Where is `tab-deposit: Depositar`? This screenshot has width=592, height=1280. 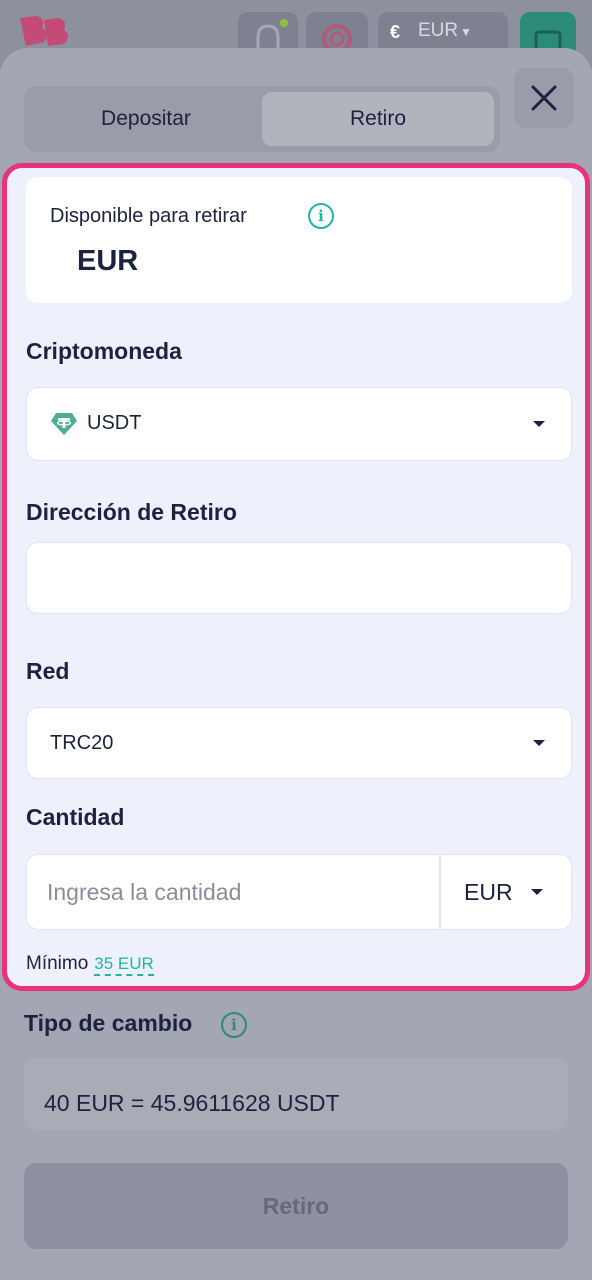 tab-deposit: Depositar is located at coordinates (146, 119).